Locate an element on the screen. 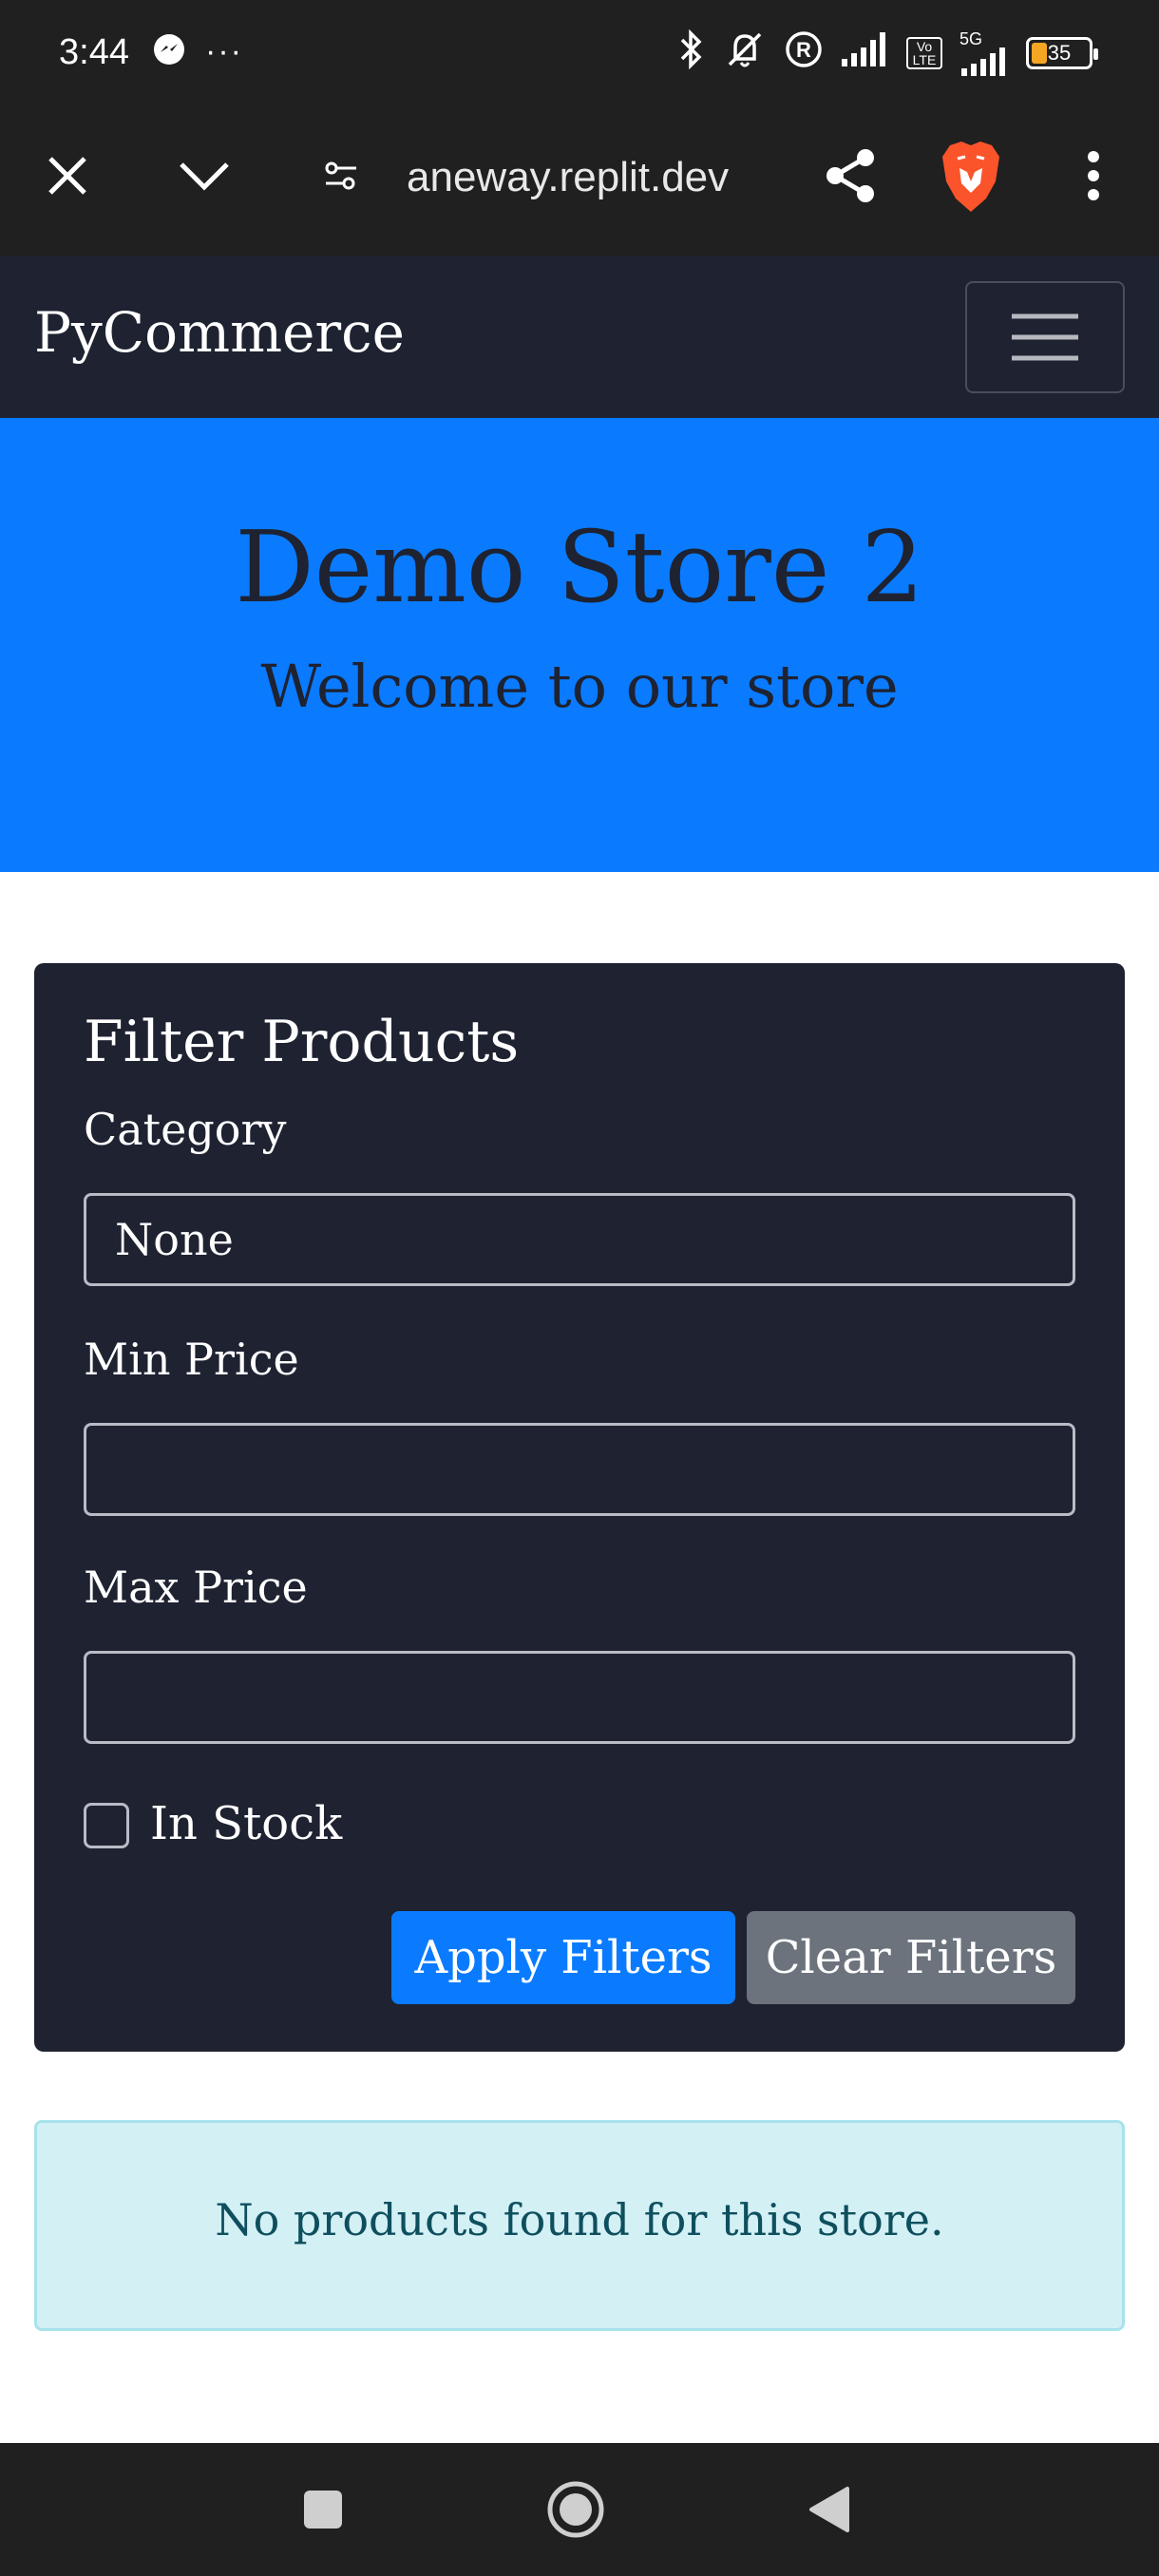  mute-bell-icon is located at coordinates (745, 53).